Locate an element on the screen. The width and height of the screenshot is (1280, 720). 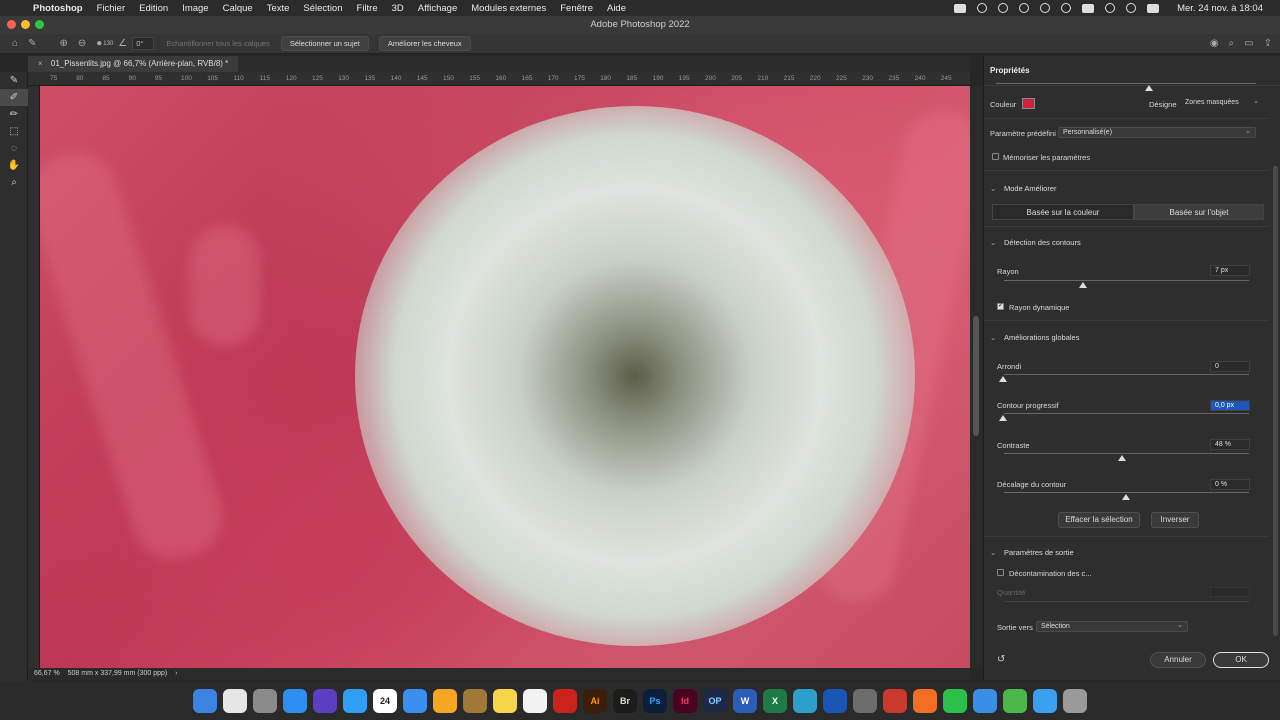
smart-radius-checkbox is located at coordinates (1000, 305).